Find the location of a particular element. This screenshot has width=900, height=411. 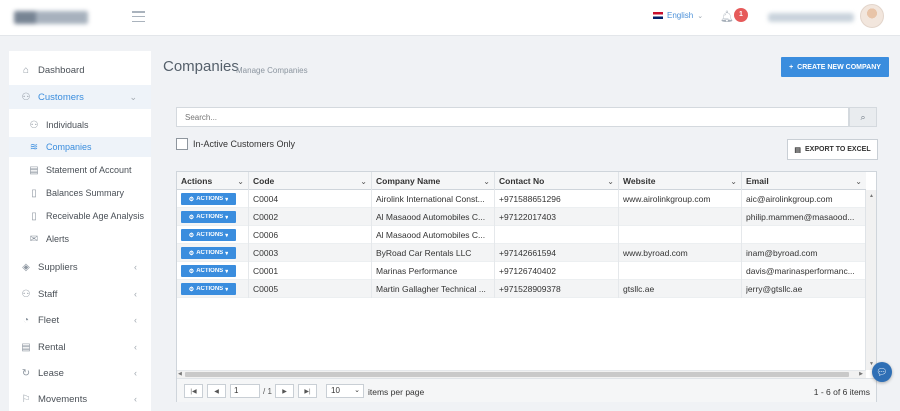

sidebar-item-label: Statement of Account is located at coordinates (89, 170).